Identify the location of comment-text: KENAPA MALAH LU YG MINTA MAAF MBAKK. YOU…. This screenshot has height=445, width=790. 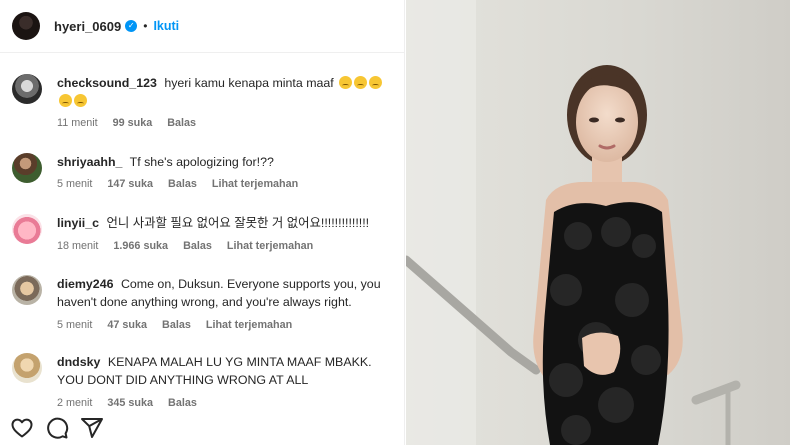
(214, 371).